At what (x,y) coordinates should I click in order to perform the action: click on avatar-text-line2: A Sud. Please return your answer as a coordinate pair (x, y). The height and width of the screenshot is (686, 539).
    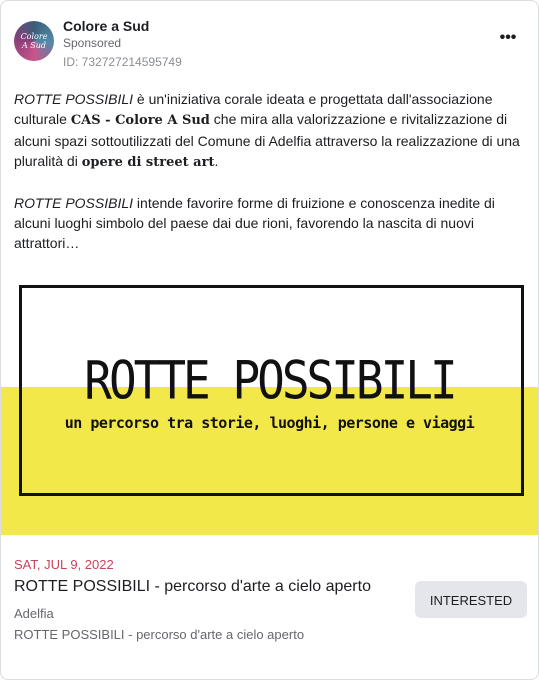
    Looking at the image, I should click on (34, 45).